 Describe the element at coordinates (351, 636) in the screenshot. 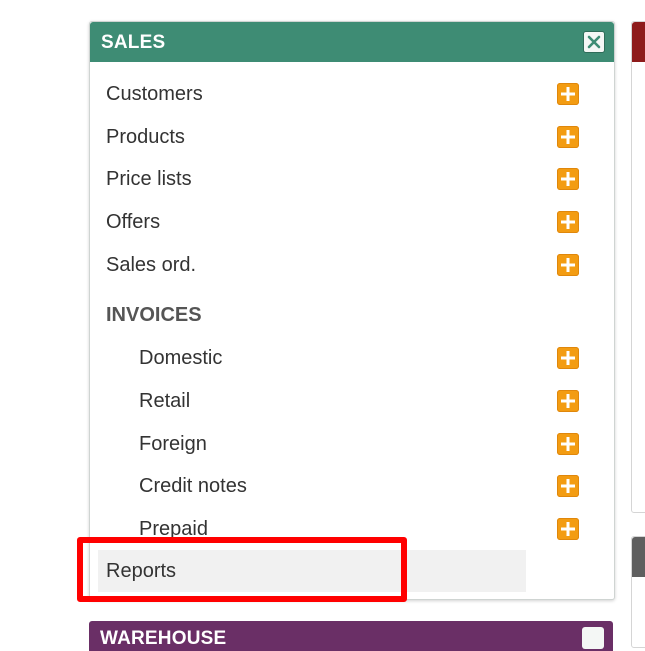

I see `warehouse-panel-header: WAREHOUSE` at that location.